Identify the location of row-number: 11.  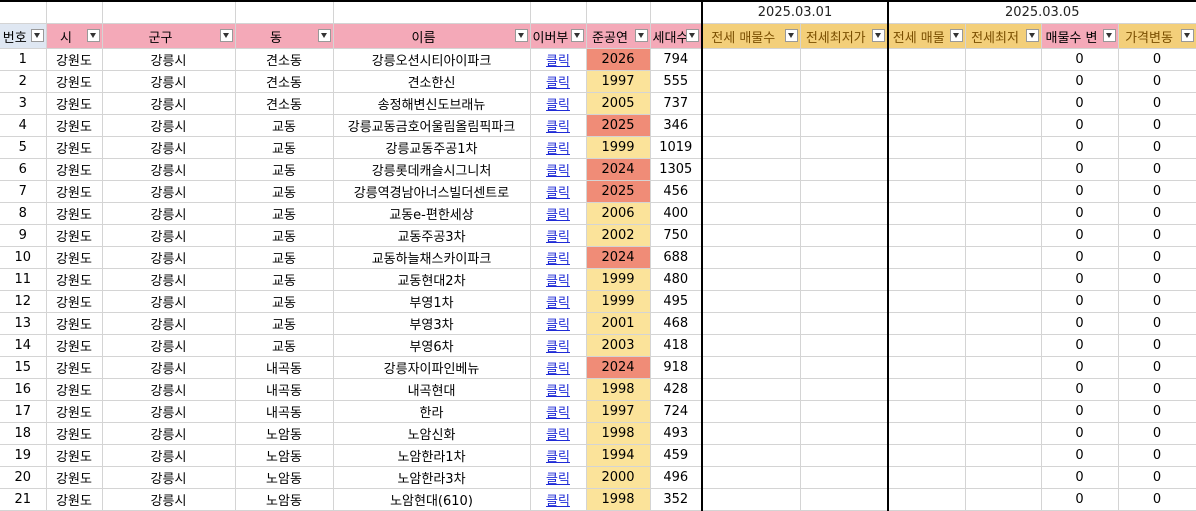
(23, 279).